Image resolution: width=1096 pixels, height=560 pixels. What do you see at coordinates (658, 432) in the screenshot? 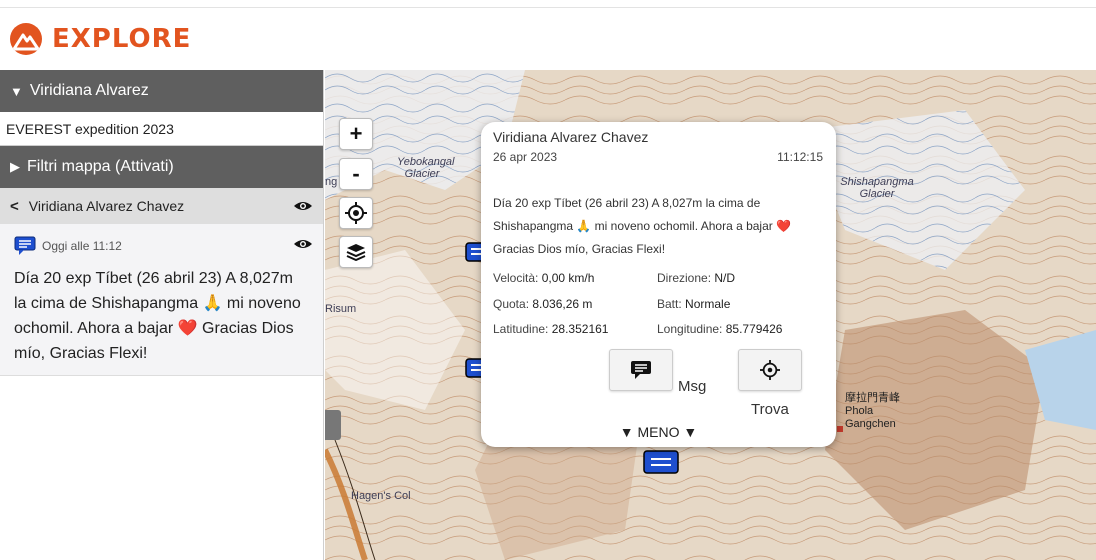
I see `less-menu-toggle: ▼ MENO ▼` at bounding box center [658, 432].